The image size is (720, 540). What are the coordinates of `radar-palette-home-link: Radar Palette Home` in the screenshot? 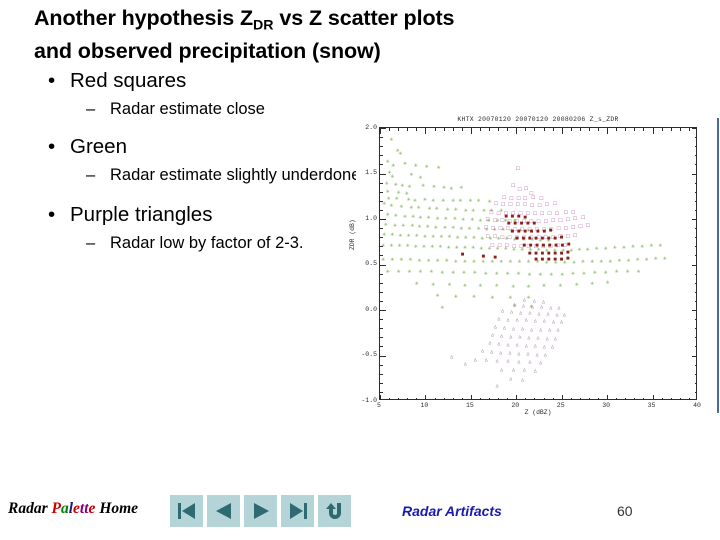 It's located at (73, 509).